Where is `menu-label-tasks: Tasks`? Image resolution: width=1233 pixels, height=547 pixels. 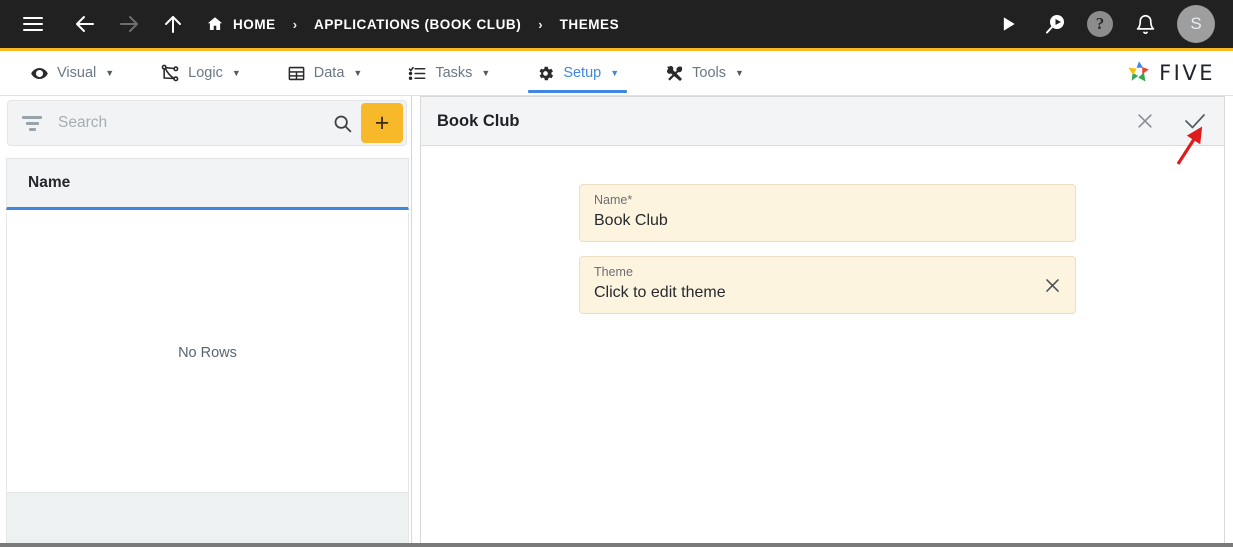
menu-label-tasks: Tasks is located at coordinates (454, 73).